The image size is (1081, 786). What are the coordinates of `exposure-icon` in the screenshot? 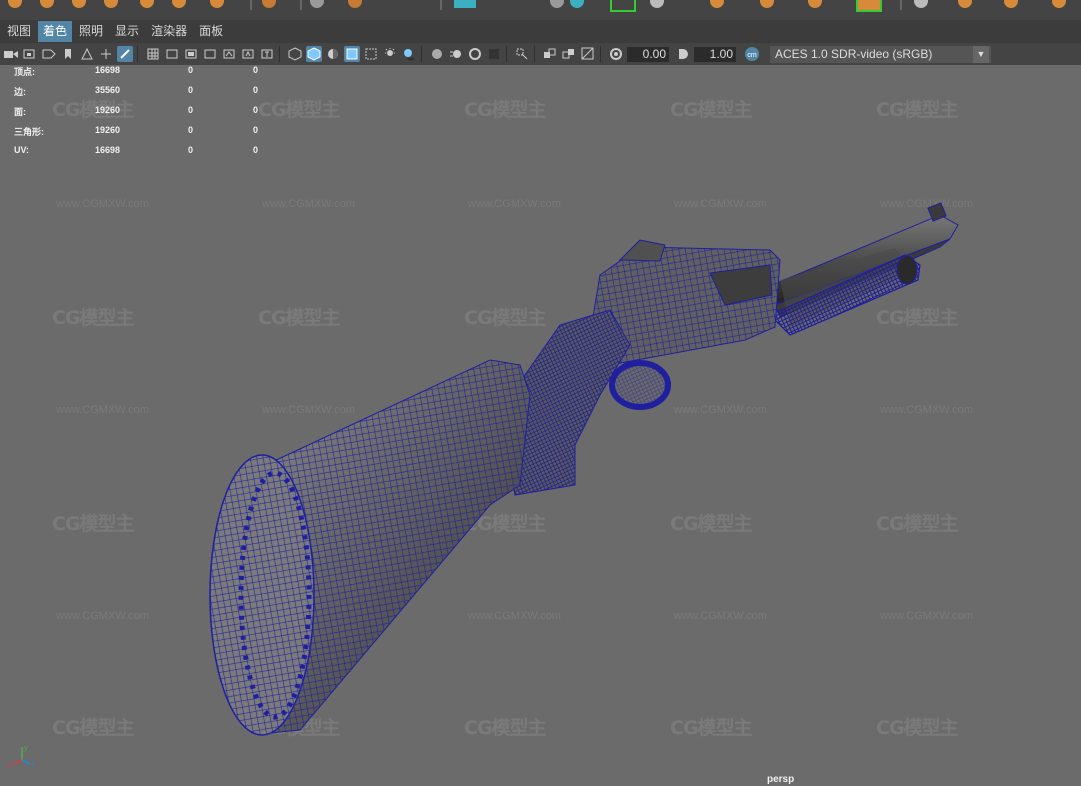 It's located at (616, 54).